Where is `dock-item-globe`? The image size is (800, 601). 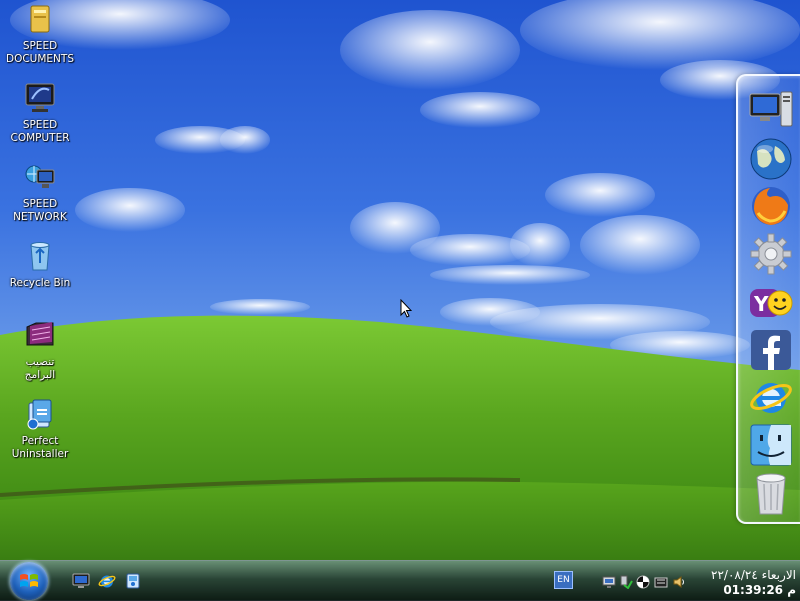
dock-item-globe is located at coordinates (771, 159).